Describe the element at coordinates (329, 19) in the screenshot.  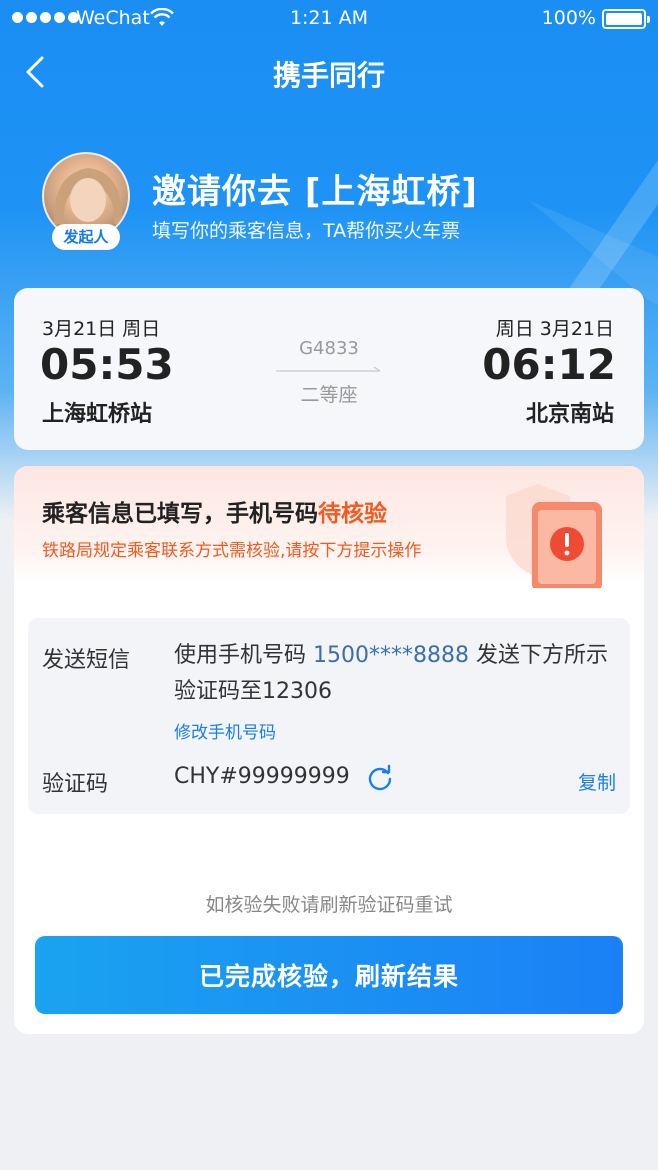
I see `status-bar: WeChat 1:21 AM 100%` at that location.